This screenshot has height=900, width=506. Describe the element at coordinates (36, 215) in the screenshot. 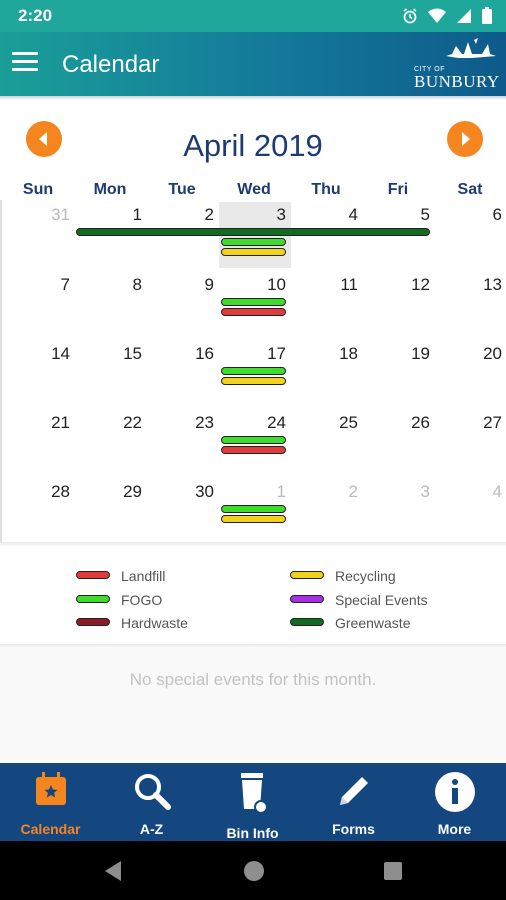

I see `day-cell: 31` at that location.